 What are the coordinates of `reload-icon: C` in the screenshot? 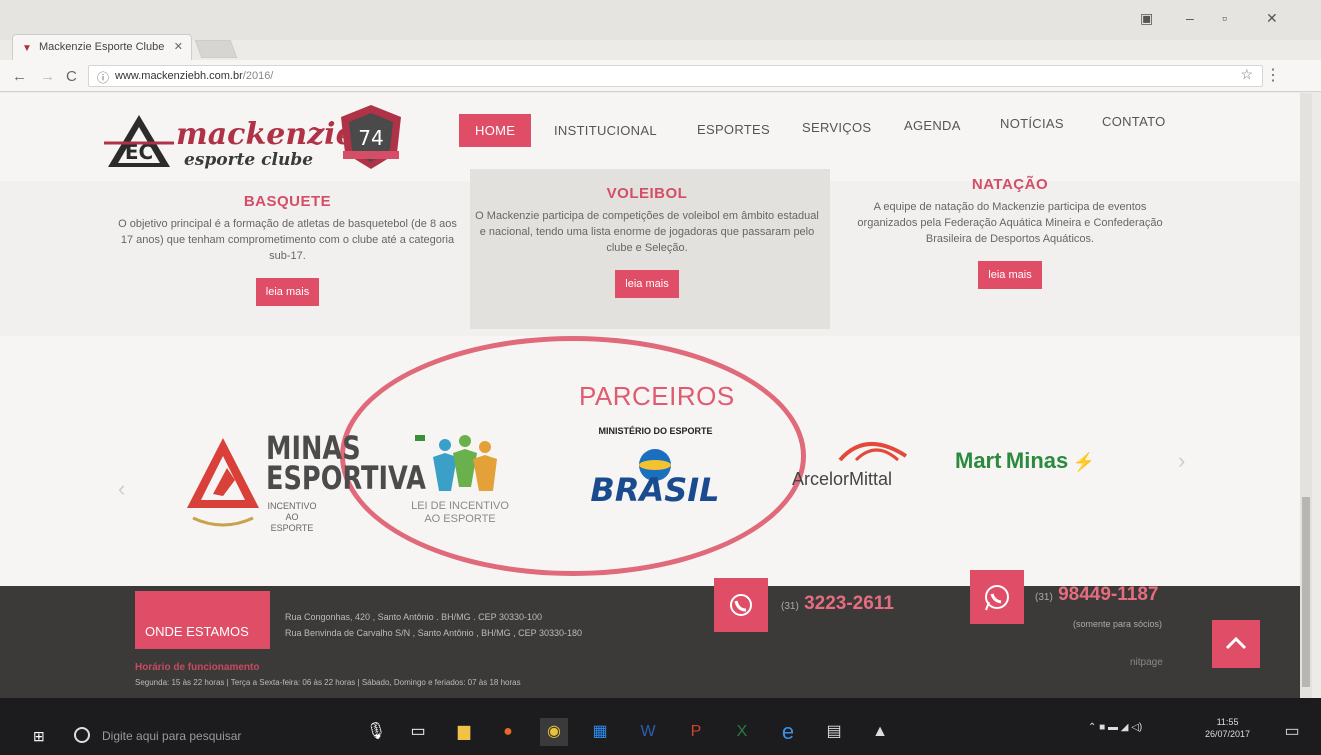 It's located at (71, 76).